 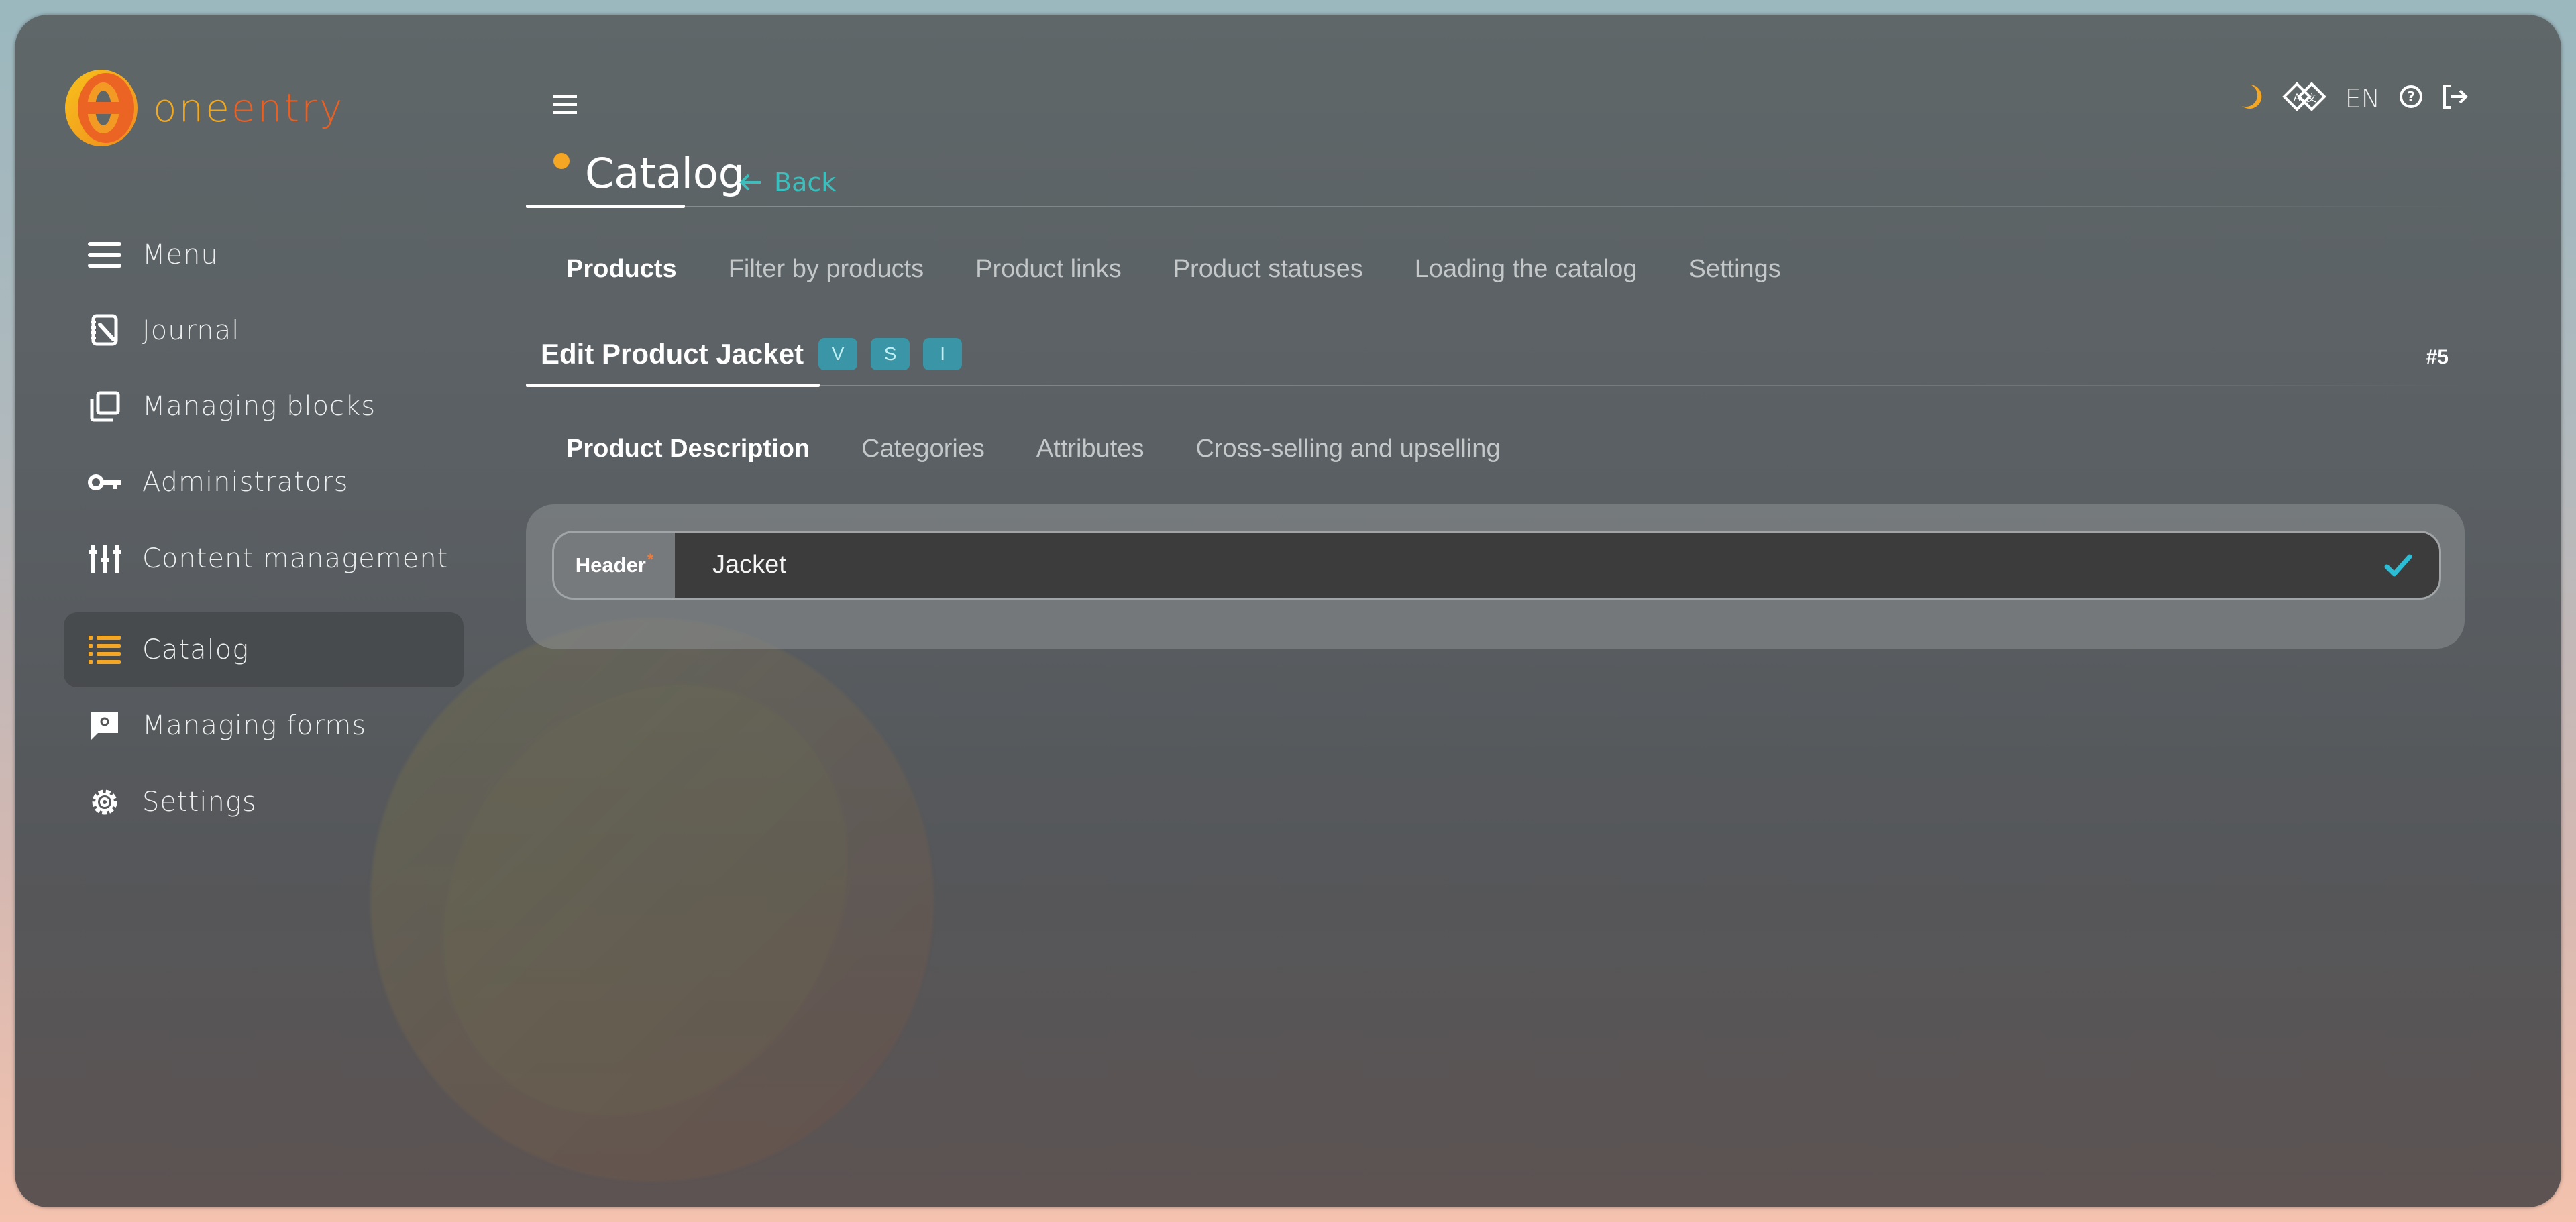 I want to click on tab-filter-by-products: Filter by products, so click(x=826, y=269).